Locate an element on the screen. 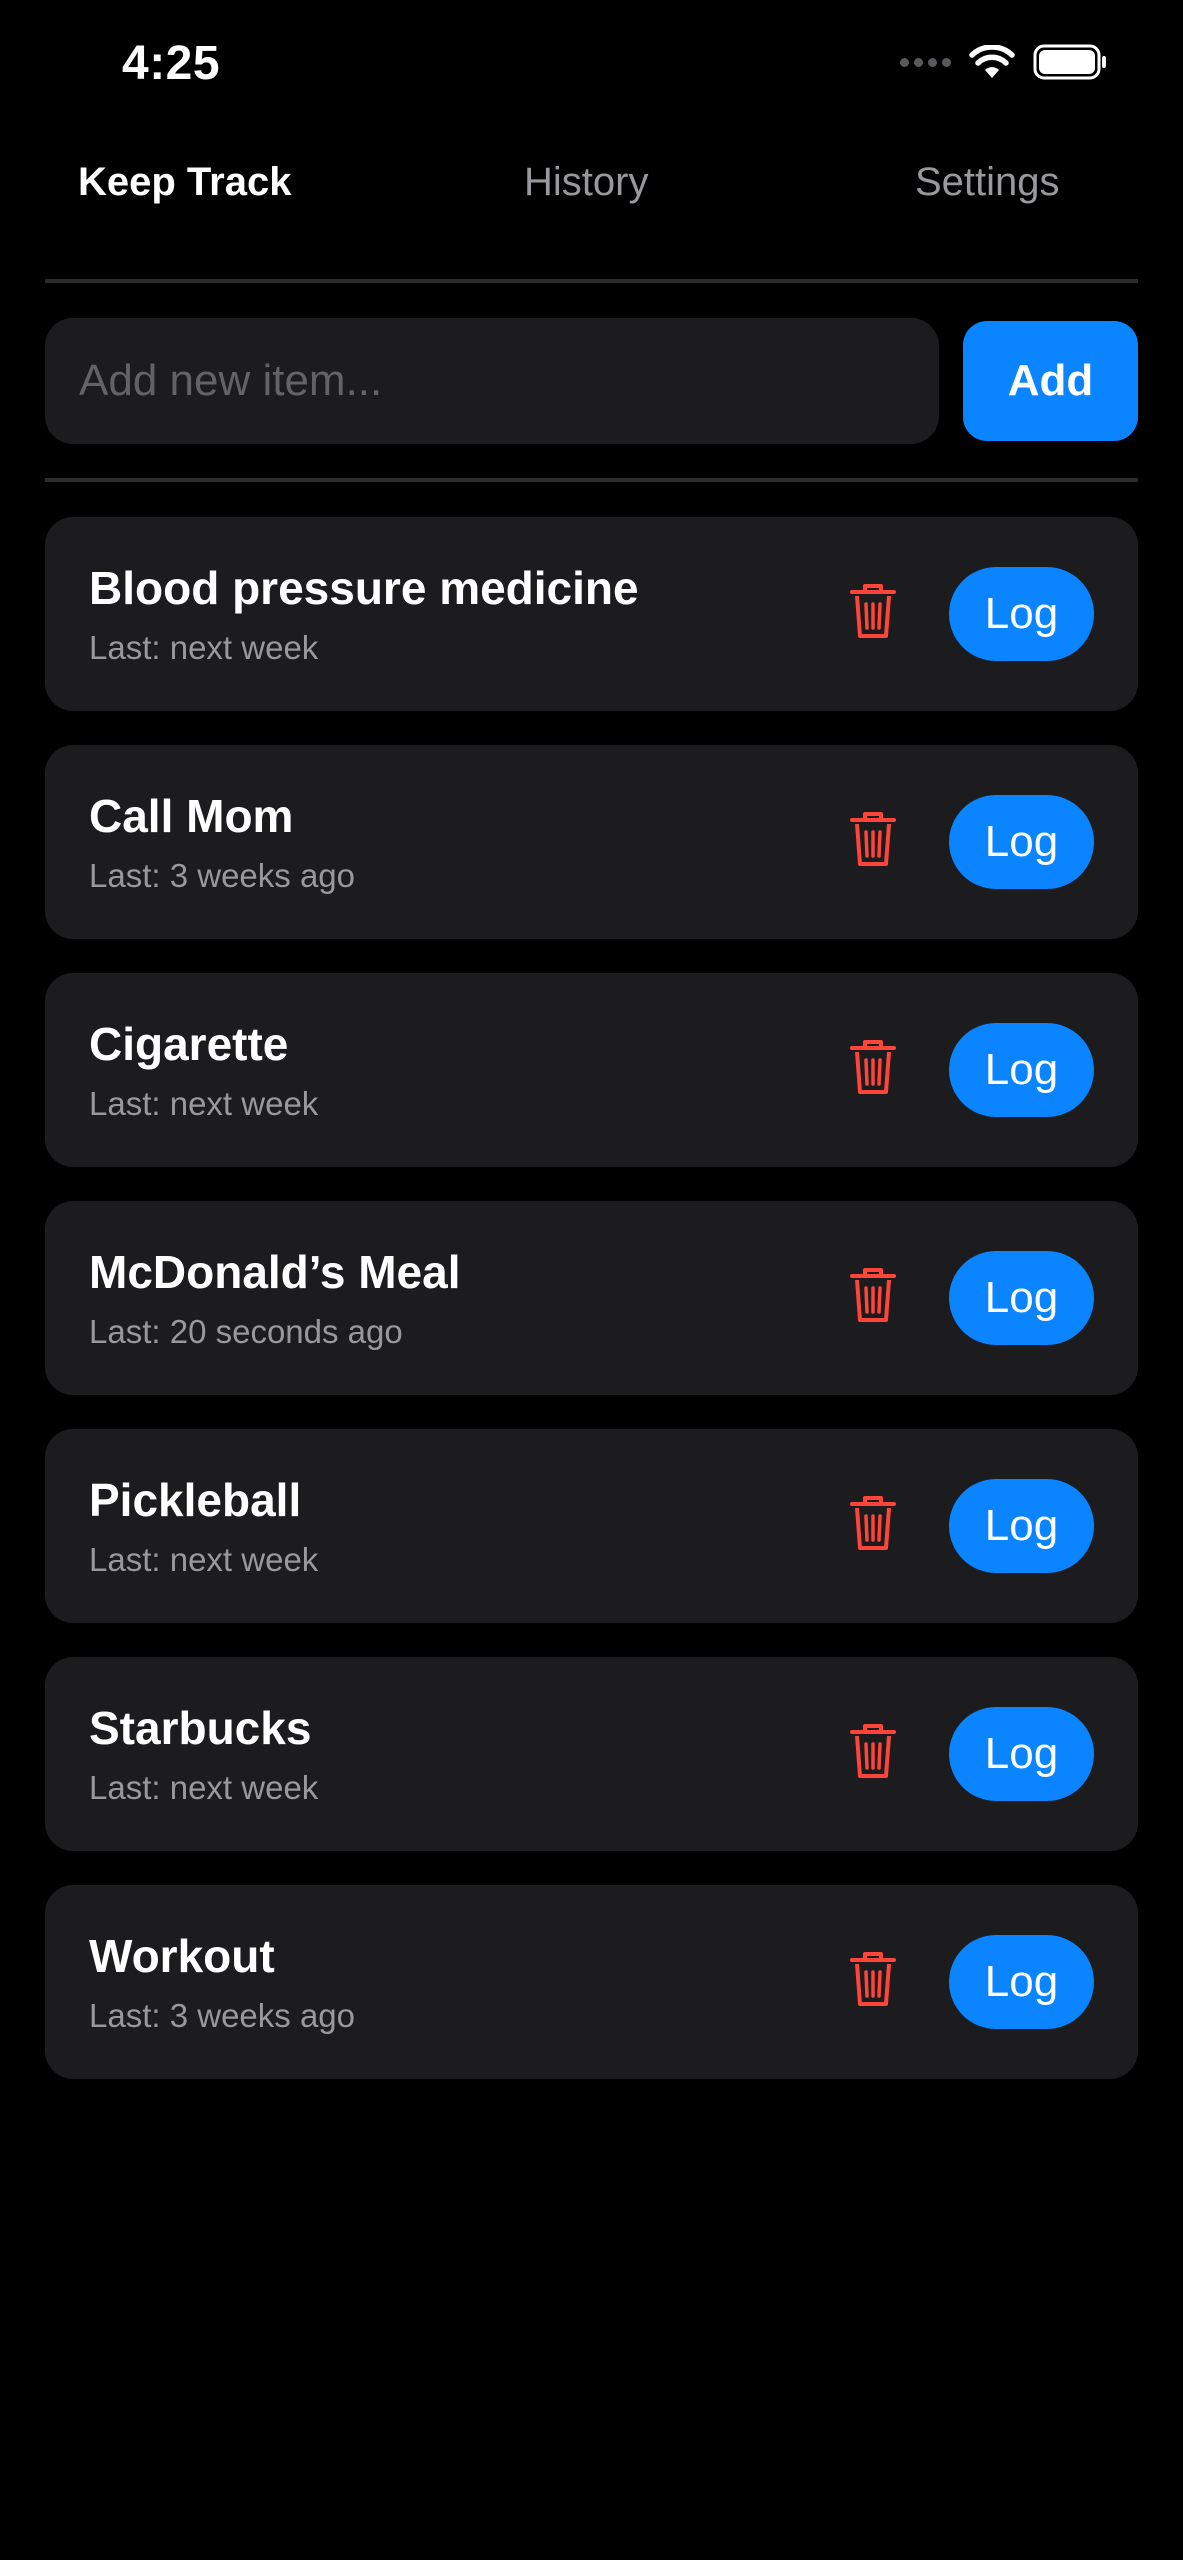 The height and width of the screenshot is (2560, 1183). list-item: Cigarette Last: next week Log is located at coordinates (591, 1070).